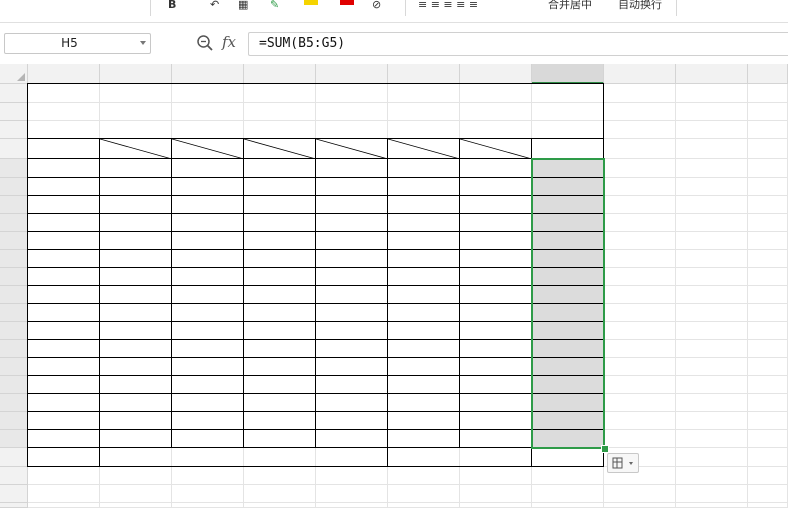  Describe the element at coordinates (768, 74) in the screenshot. I see `column-header-k` at that location.